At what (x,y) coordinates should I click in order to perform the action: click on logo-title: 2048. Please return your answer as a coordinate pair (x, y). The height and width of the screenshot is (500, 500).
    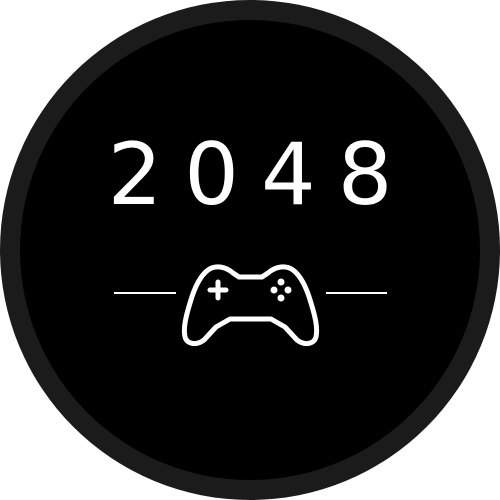
    Looking at the image, I should click on (261, 175).